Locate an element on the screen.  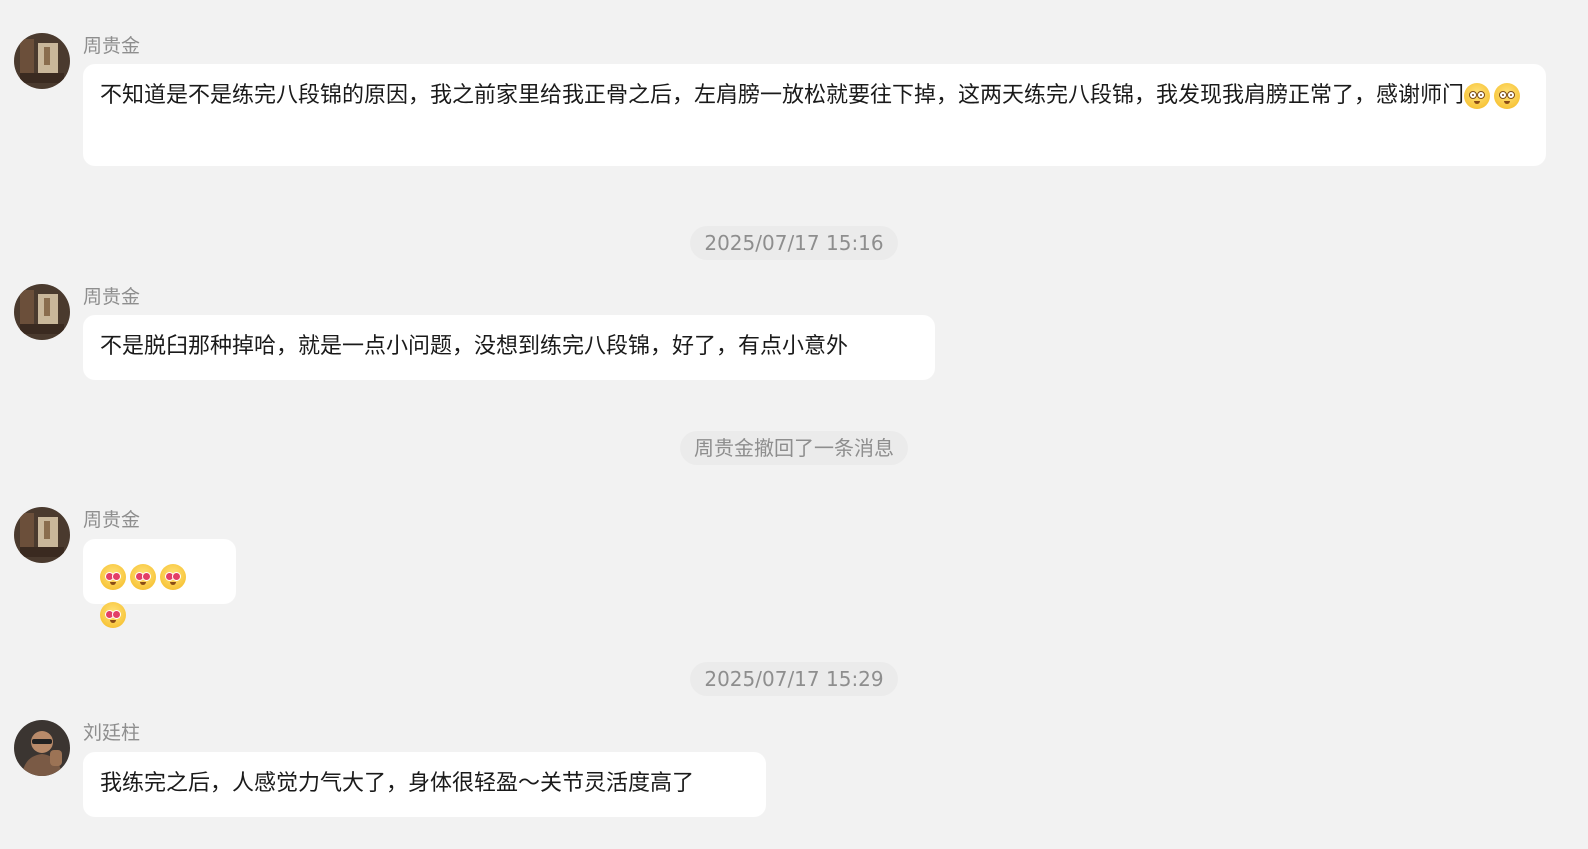
timestamp-row: 2025/07/17 15:29 is located at coordinates (794, 679).